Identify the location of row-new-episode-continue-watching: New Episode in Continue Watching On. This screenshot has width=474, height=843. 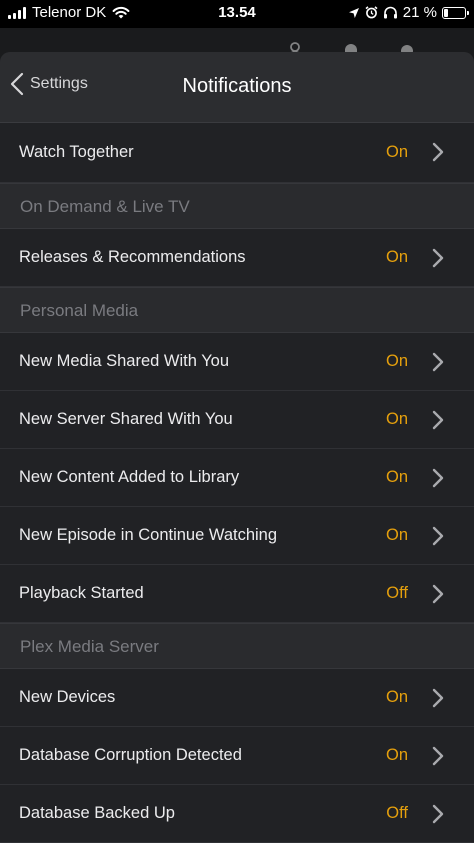
(237, 536).